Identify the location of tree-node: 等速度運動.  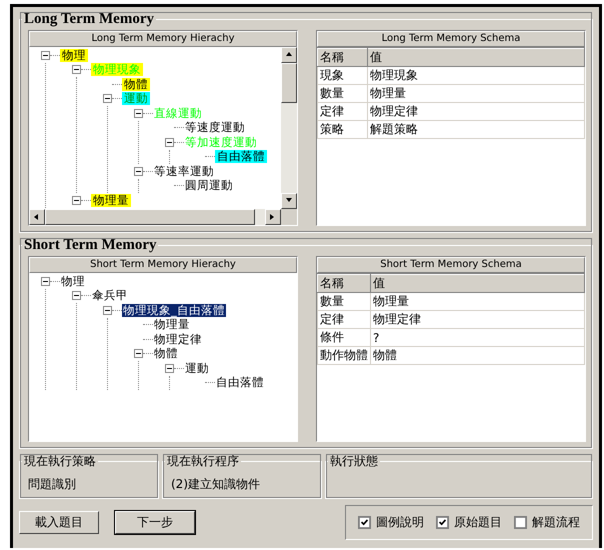
(215, 127).